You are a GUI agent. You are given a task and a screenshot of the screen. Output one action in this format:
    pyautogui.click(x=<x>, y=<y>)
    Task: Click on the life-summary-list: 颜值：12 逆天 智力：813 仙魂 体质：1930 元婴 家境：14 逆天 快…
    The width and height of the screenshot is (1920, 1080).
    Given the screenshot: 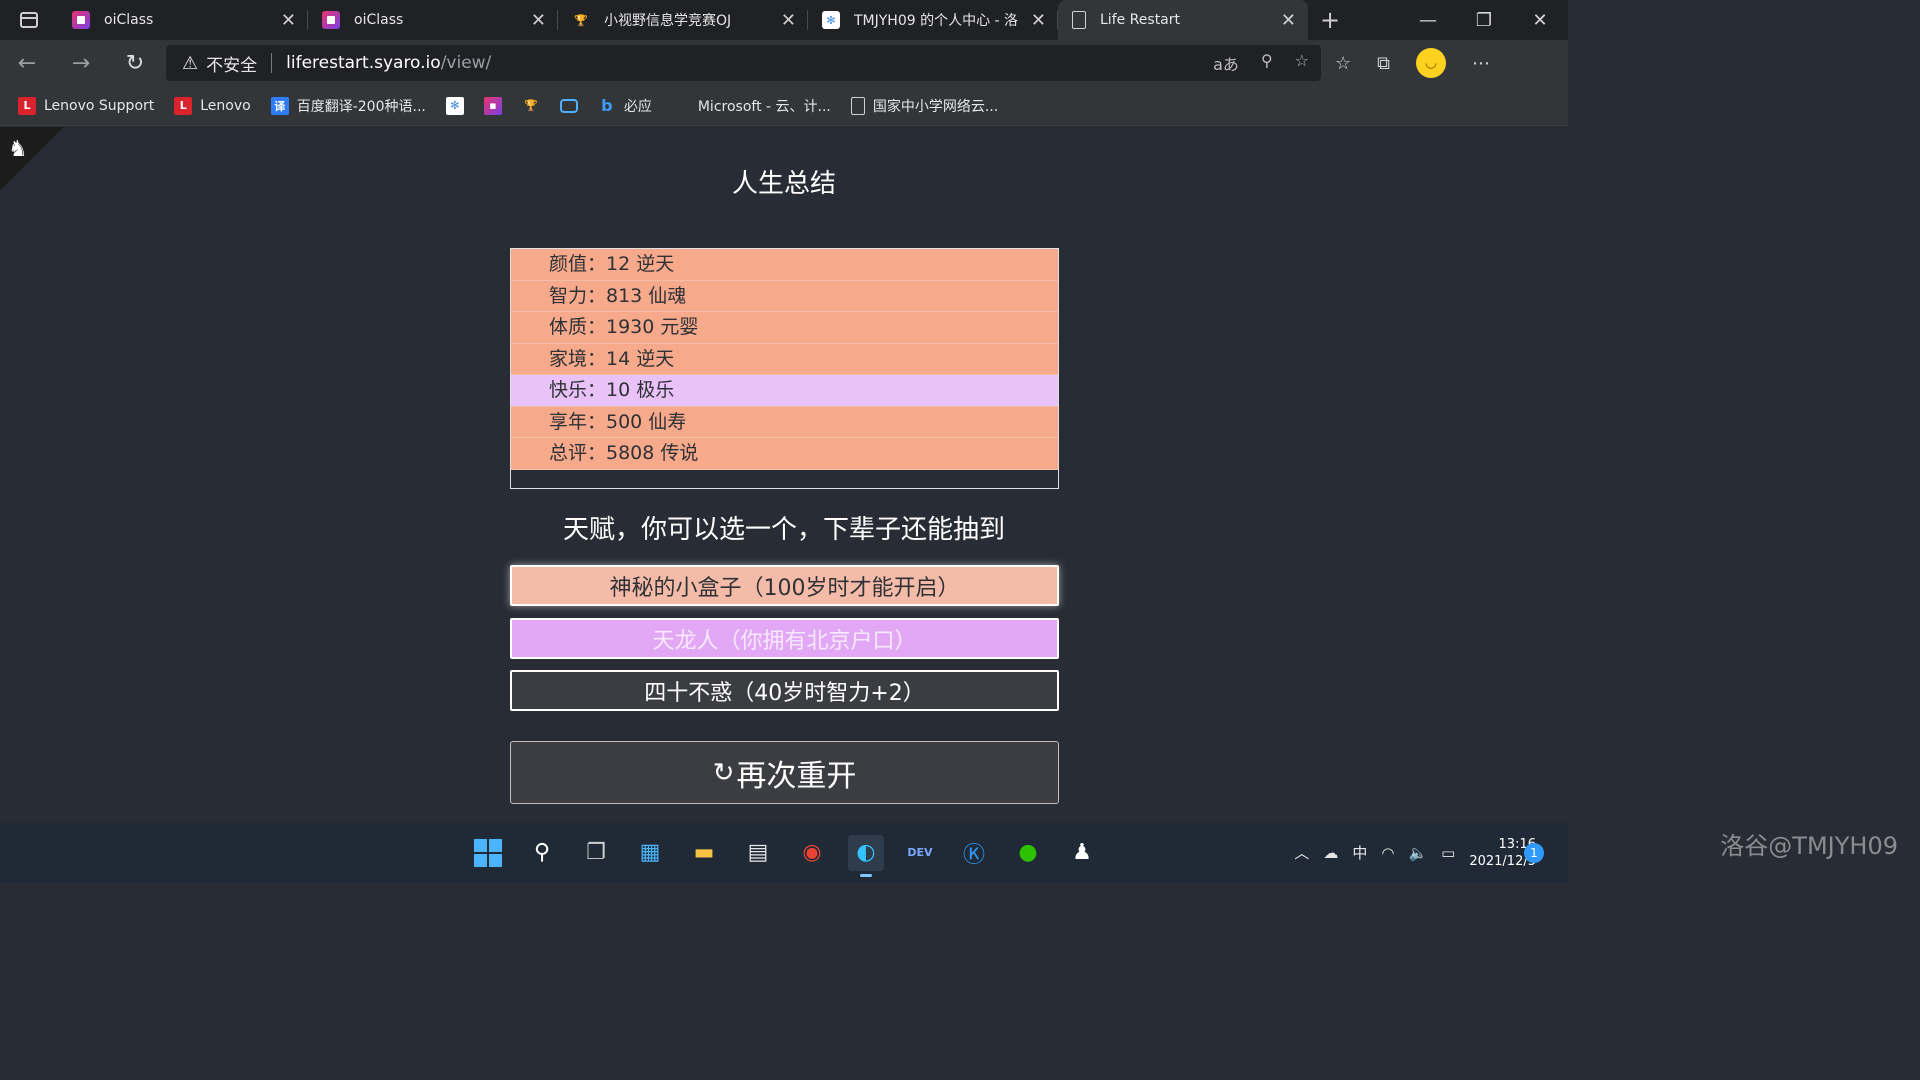 What is the action you would take?
    pyautogui.click(x=784, y=368)
    